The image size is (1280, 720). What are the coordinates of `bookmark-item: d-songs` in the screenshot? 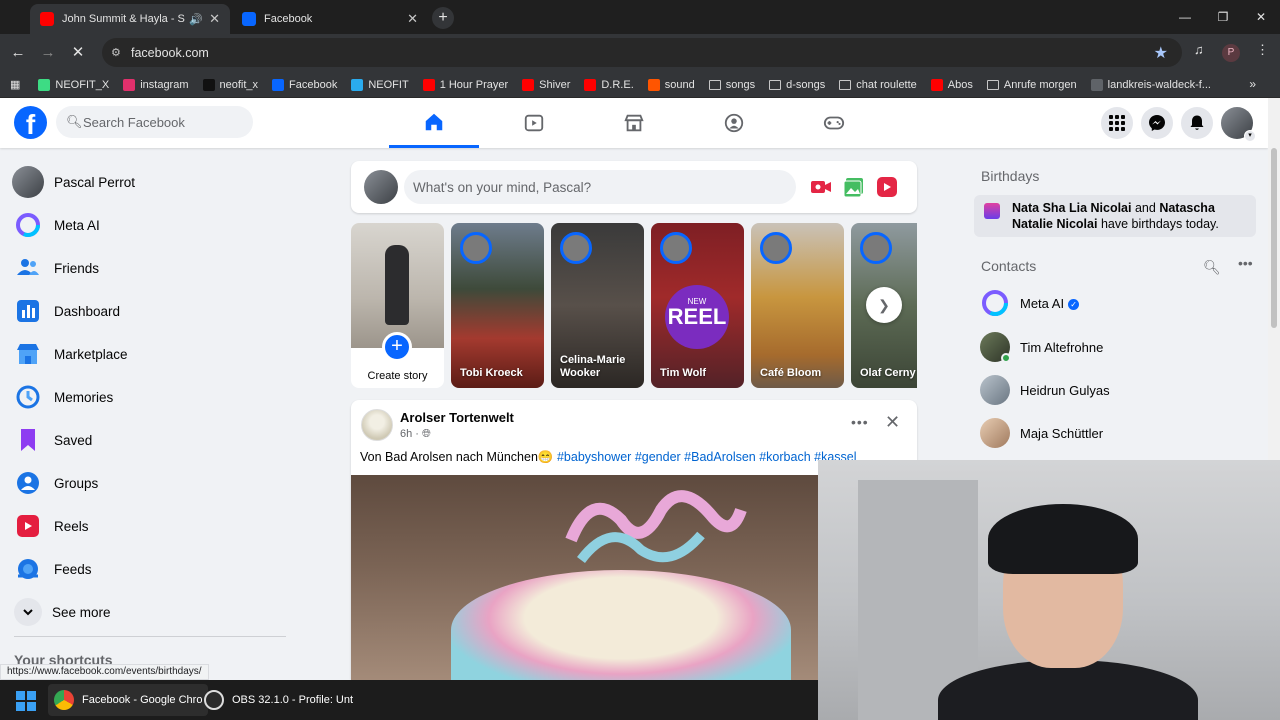 It's located at (797, 85).